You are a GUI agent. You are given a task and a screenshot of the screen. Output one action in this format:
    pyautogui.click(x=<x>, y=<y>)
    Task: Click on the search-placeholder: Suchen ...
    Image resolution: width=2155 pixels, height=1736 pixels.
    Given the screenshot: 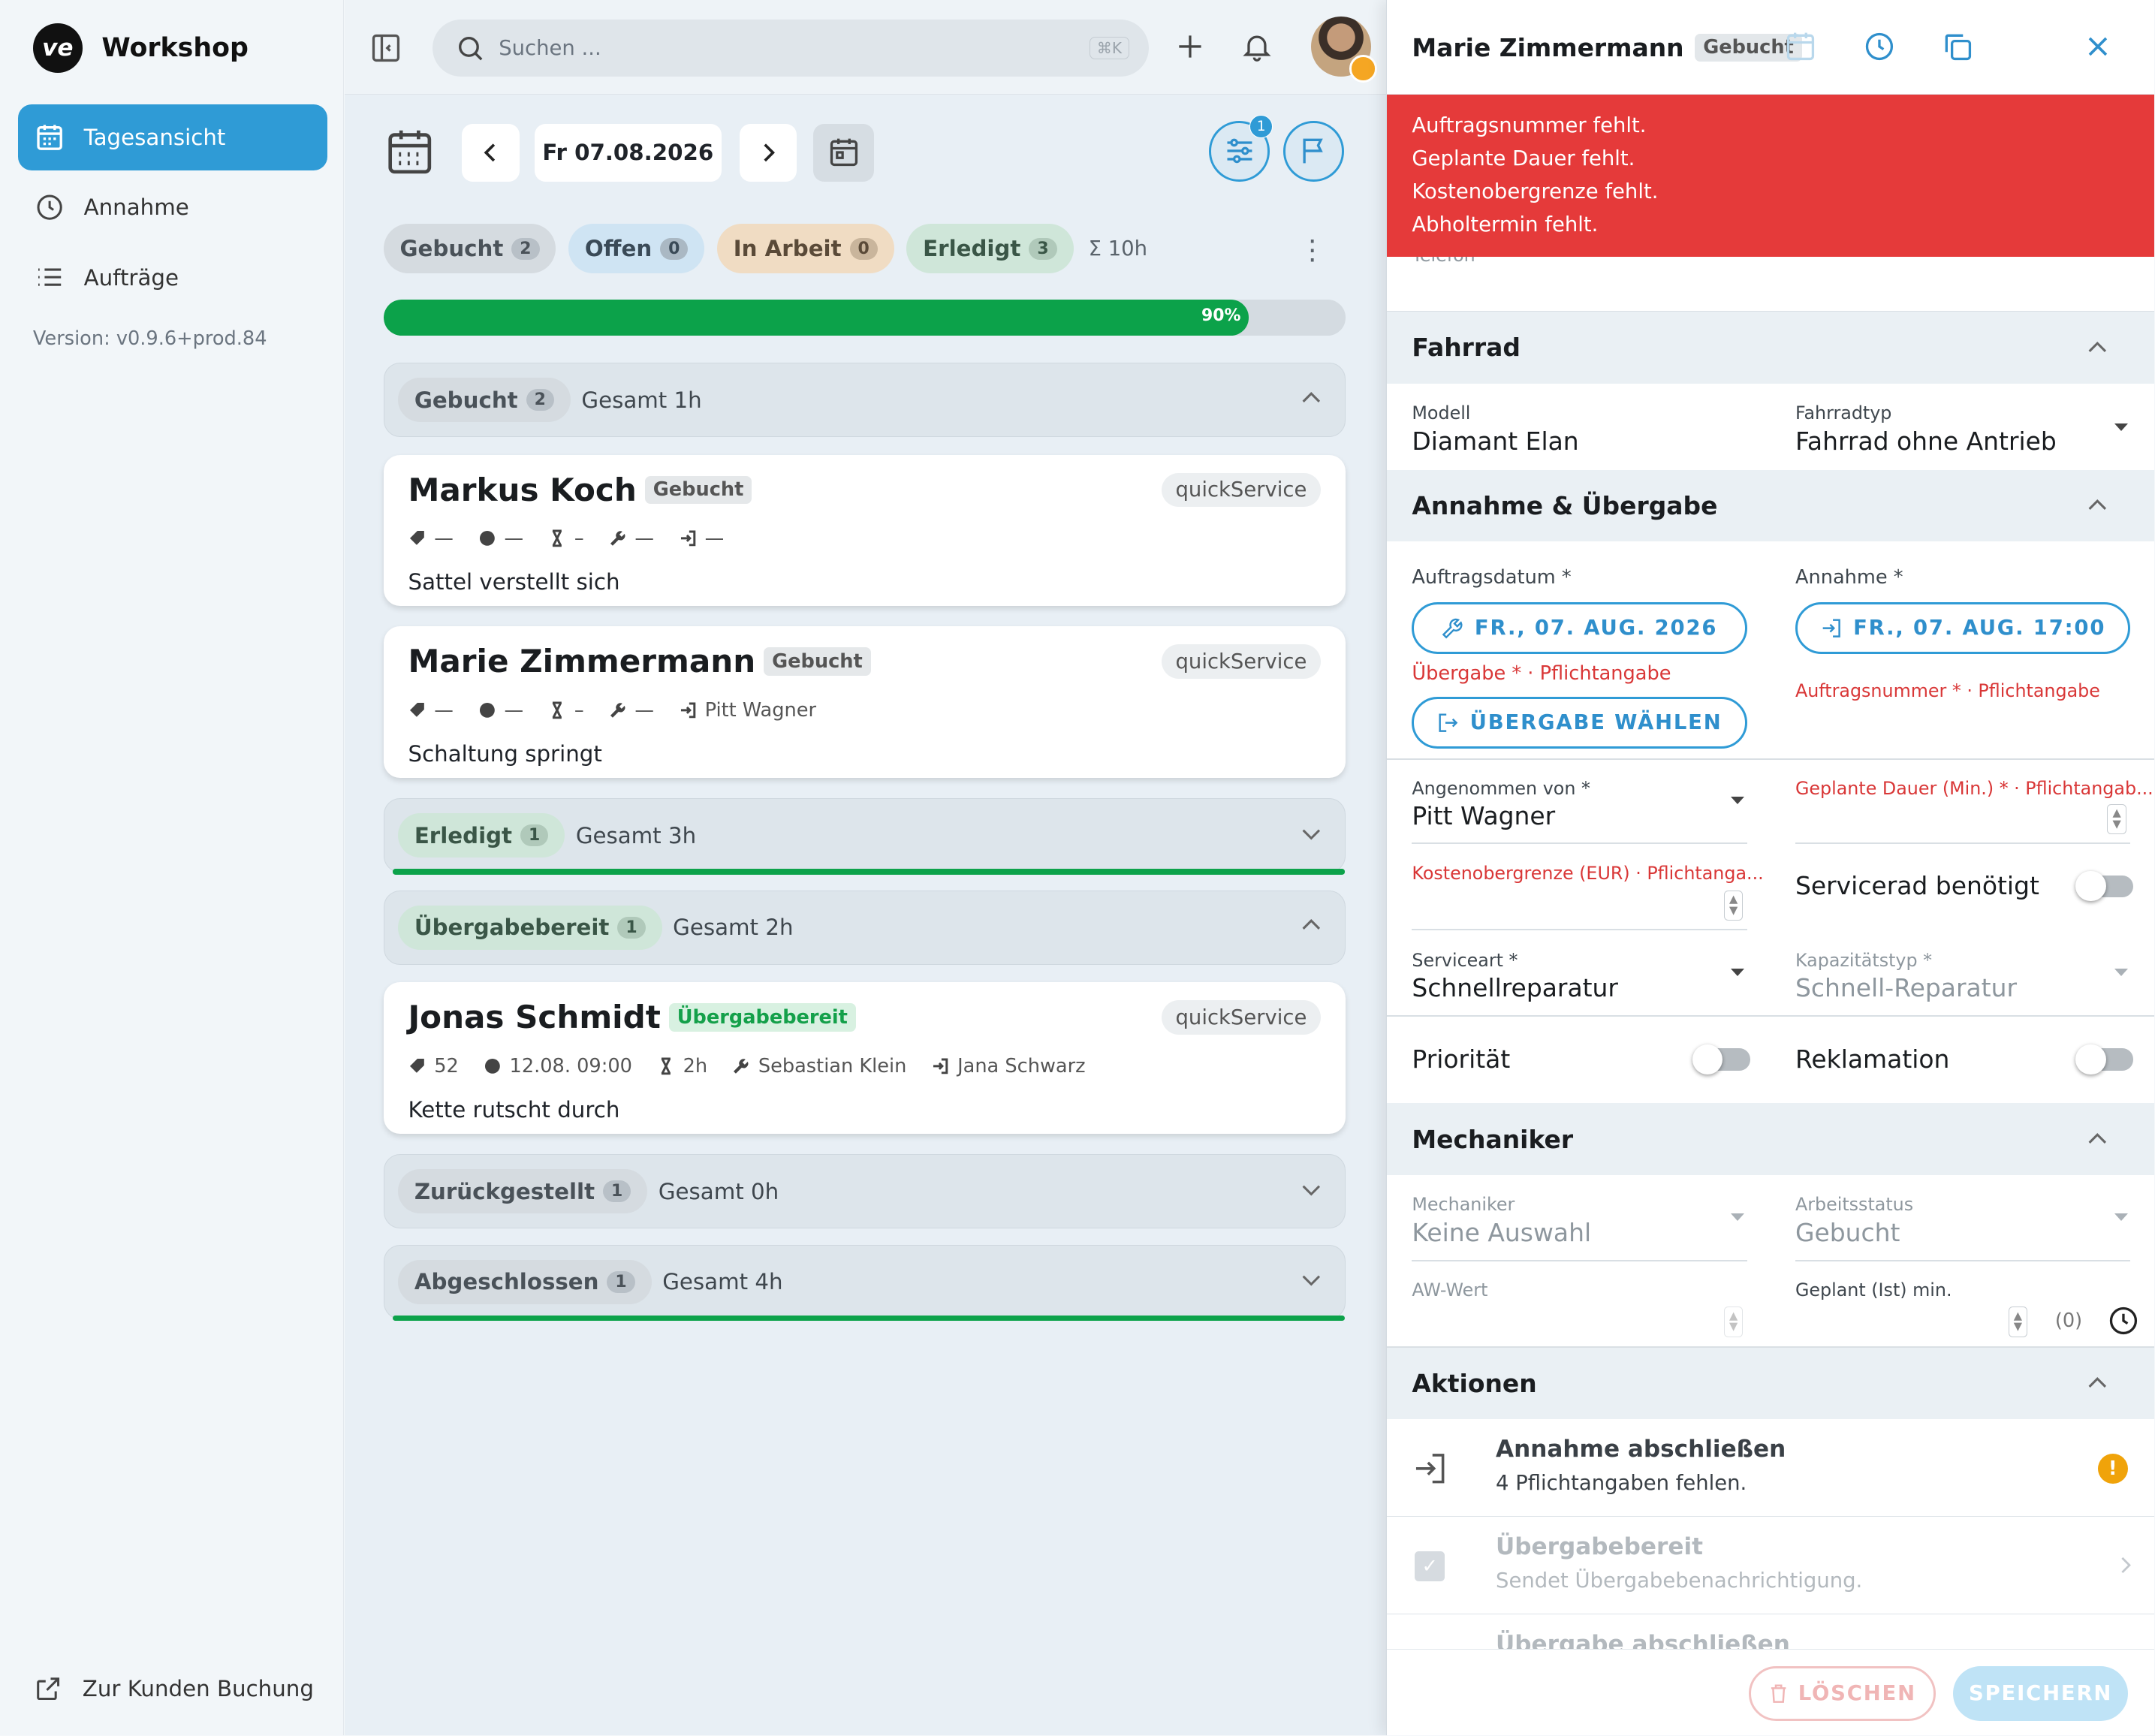 What is the action you would take?
    pyautogui.click(x=550, y=48)
    